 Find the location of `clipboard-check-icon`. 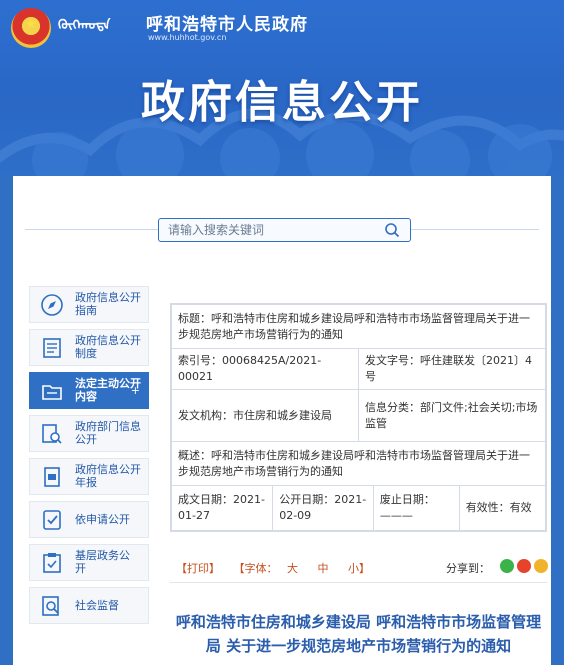

clipboard-check-icon is located at coordinates (52, 563).